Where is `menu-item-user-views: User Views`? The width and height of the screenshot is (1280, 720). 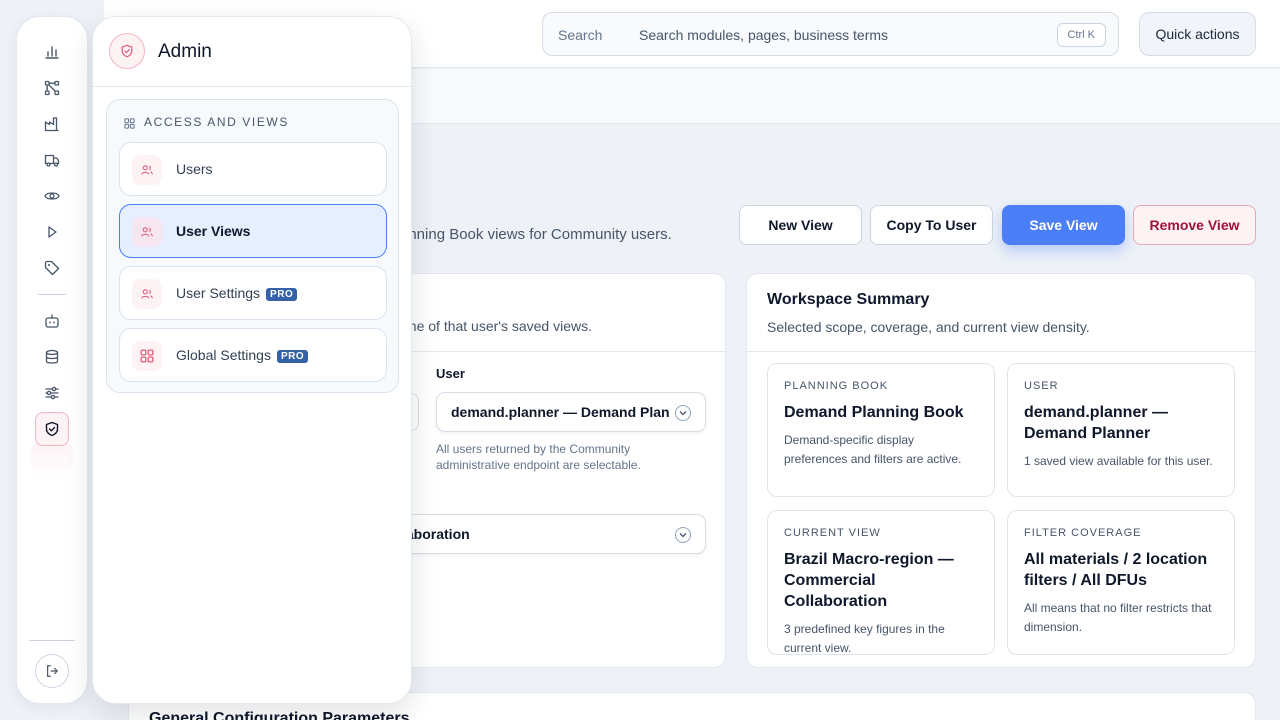
menu-item-user-views: User Views is located at coordinates (253, 231).